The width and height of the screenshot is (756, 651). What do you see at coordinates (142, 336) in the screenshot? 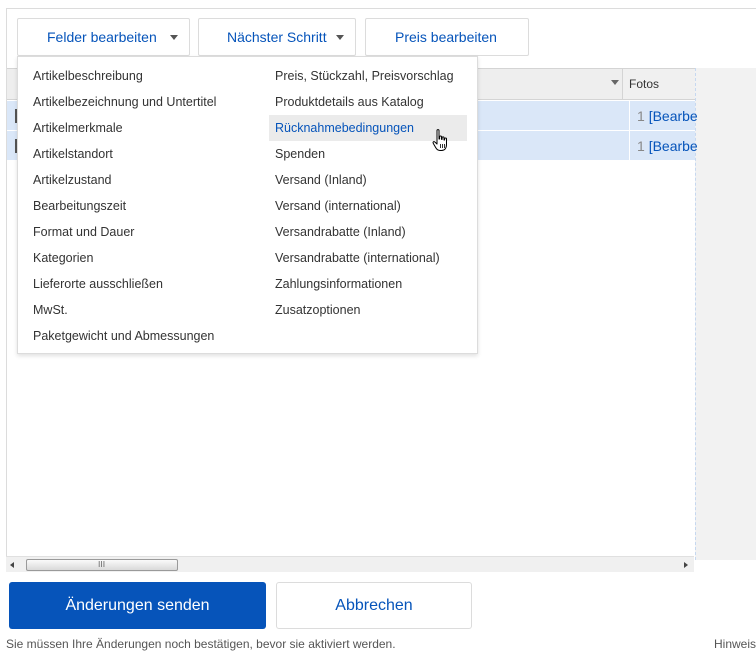
I see `menu-item: Paketgewicht und Abmessungen` at bounding box center [142, 336].